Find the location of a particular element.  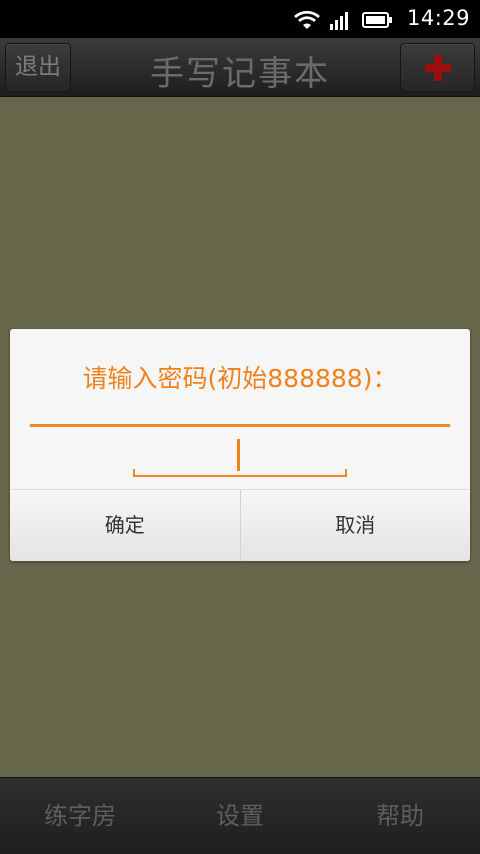

bottom-nav: 练字房 设置 帮助 is located at coordinates (240, 815).